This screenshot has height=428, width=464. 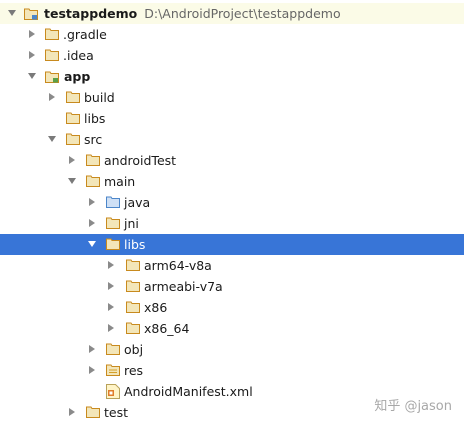 I want to click on folder-android-test-label: androidTest, so click(x=140, y=160).